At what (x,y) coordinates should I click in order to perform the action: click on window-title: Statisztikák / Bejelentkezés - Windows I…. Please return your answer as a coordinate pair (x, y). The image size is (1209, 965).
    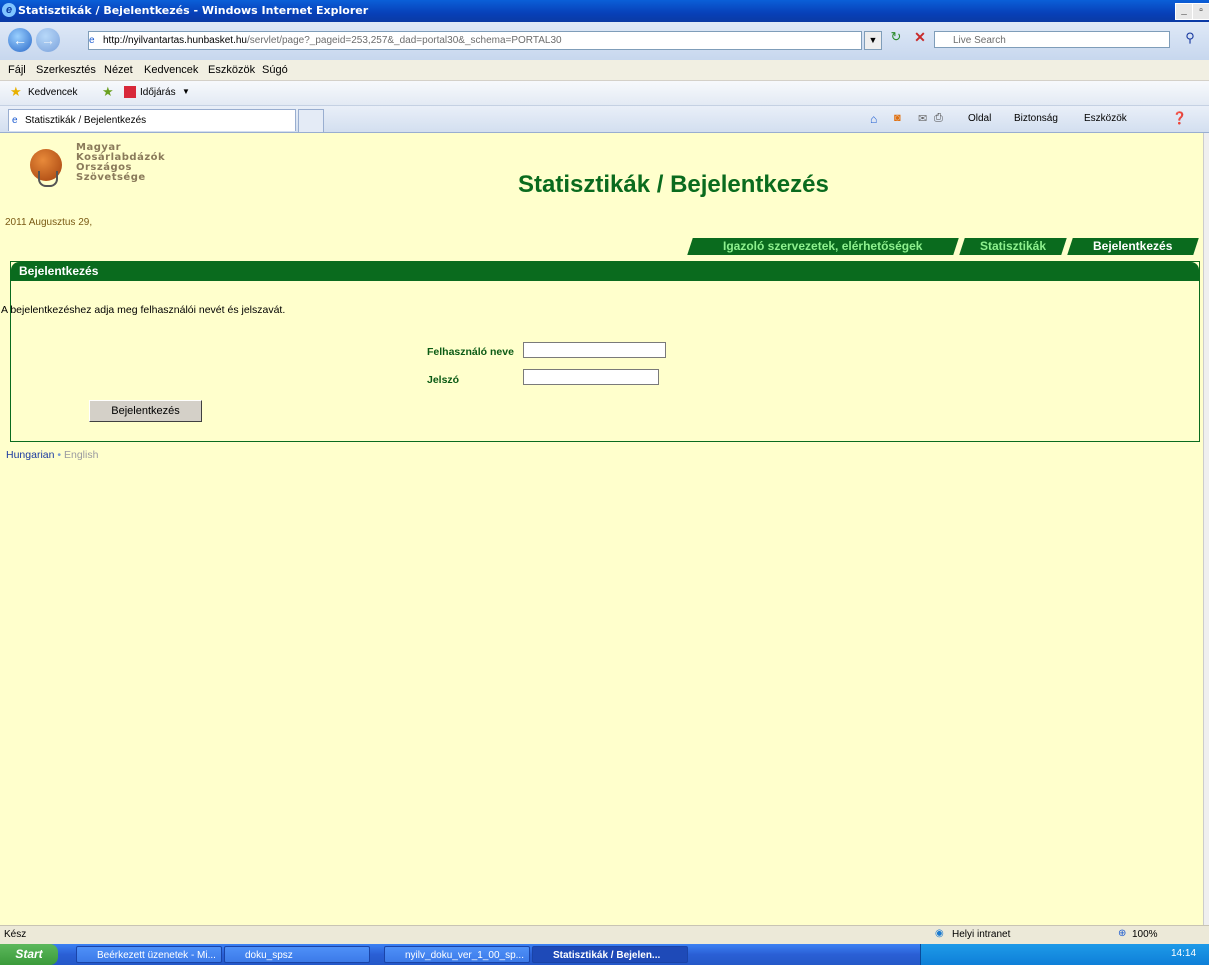
    Looking at the image, I should click on (193, 10).